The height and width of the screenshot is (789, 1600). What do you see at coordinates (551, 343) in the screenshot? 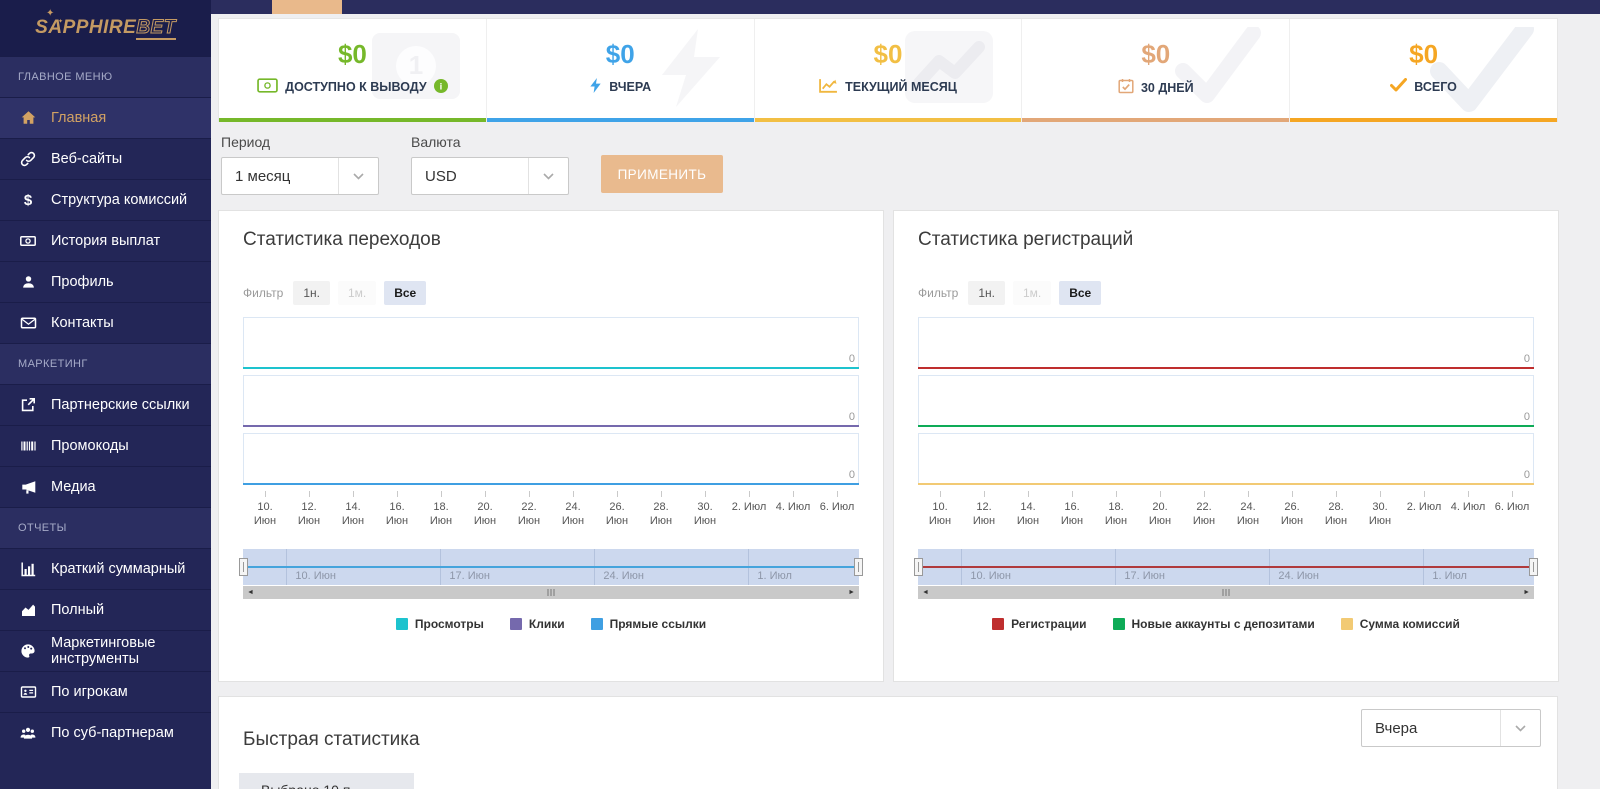
I see `series-pane-1: 0` at bounding box center [551, 343].